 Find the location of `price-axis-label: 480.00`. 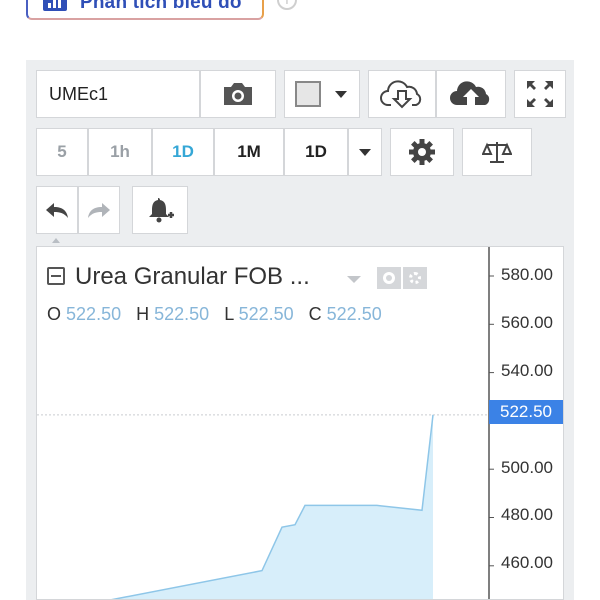

price-axis-label: 480.00 is located at coordinates (527, 514).